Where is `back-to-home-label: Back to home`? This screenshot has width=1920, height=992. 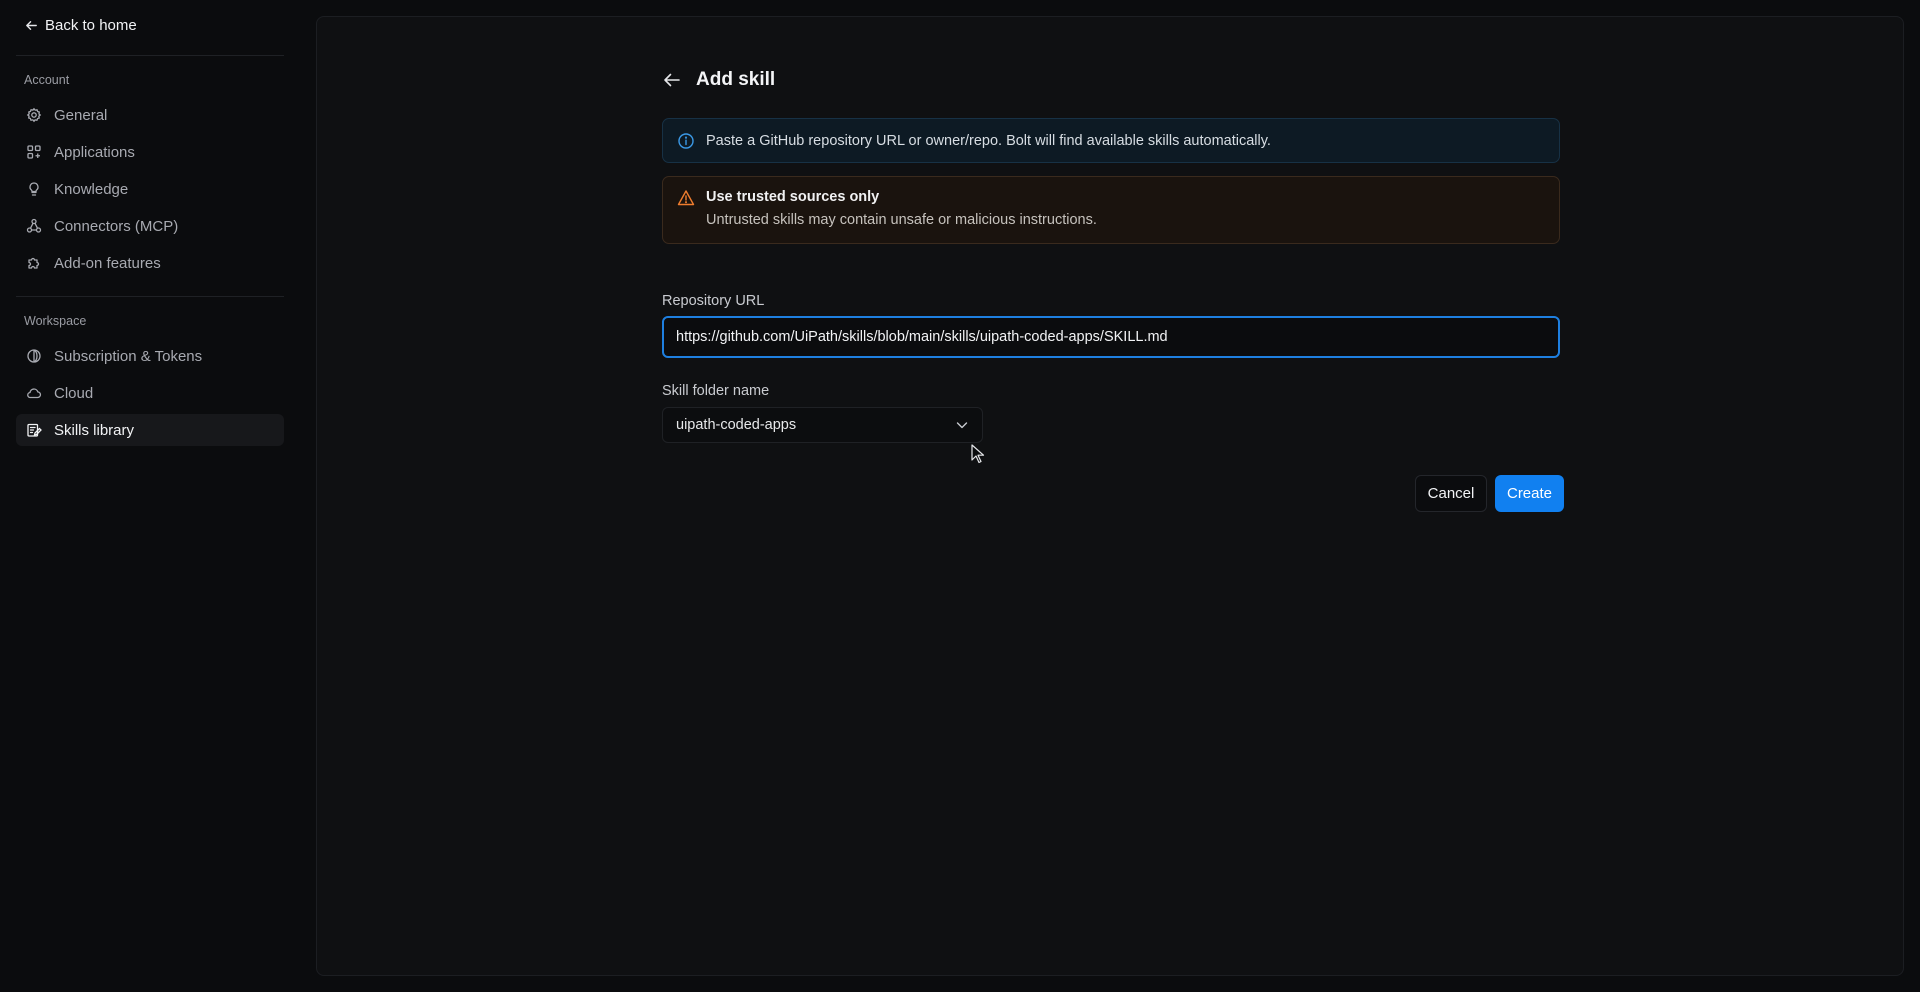
back-to-home-label: Back to home is located at coordinates (91, 25).